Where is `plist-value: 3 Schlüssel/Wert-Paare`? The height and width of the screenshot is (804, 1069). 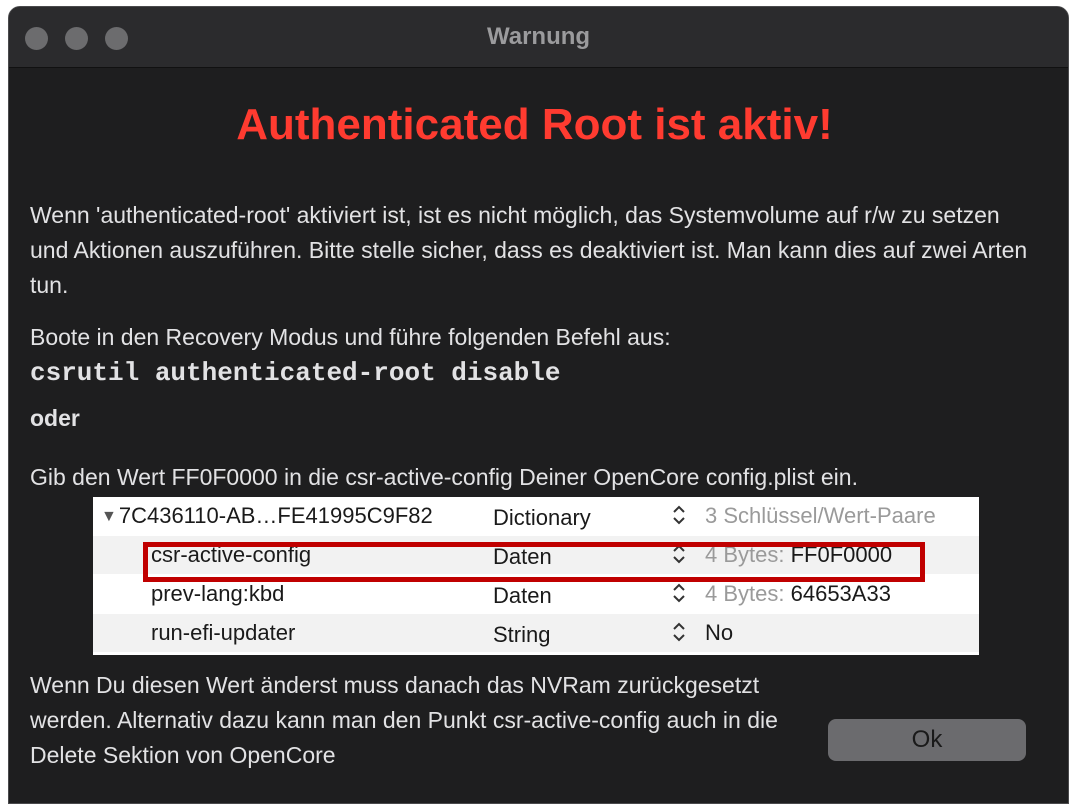 plist-value: 3 Schlüssel/Wert-Paare is located at coordinates (820, 515).